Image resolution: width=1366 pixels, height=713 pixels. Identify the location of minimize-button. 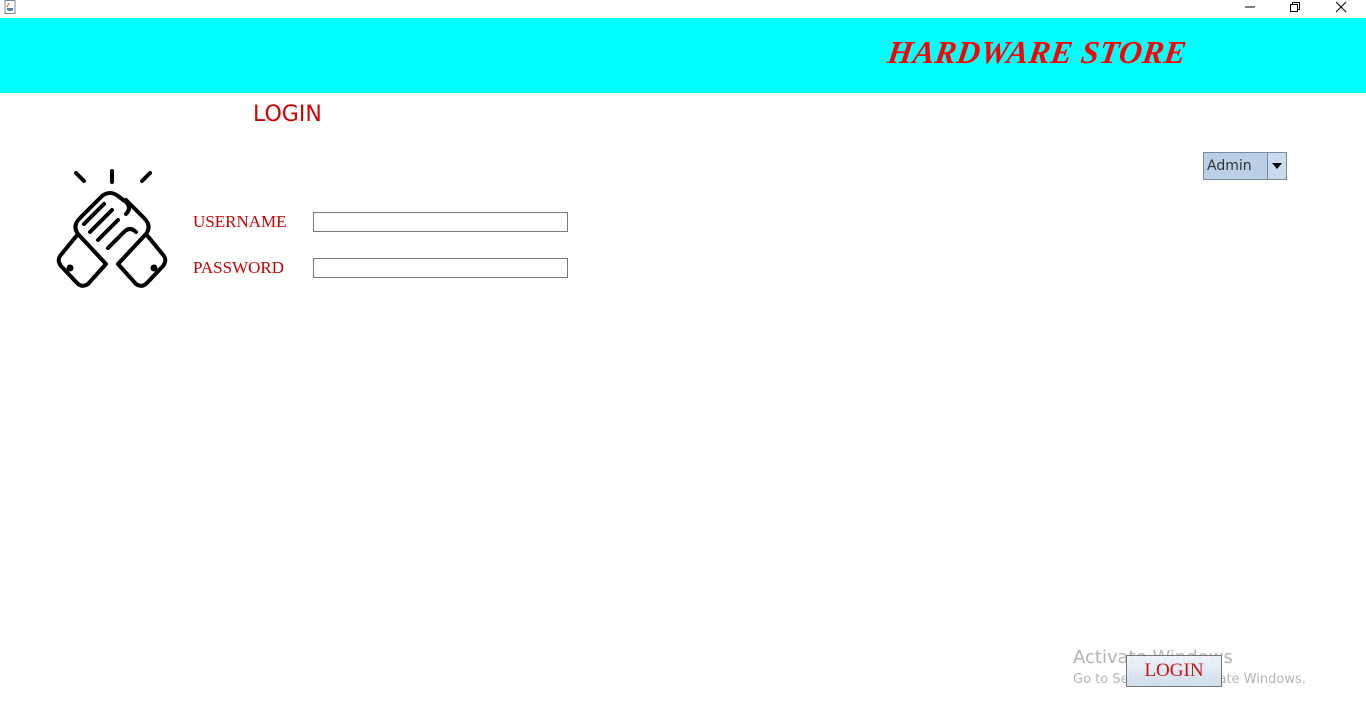
(1250, 7).